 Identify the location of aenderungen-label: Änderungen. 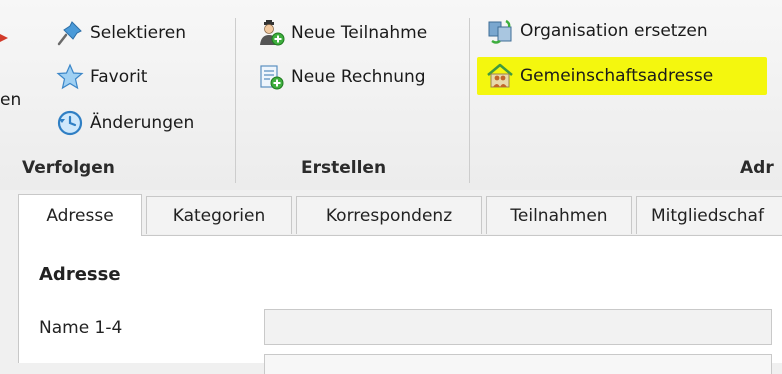
(142, 123).